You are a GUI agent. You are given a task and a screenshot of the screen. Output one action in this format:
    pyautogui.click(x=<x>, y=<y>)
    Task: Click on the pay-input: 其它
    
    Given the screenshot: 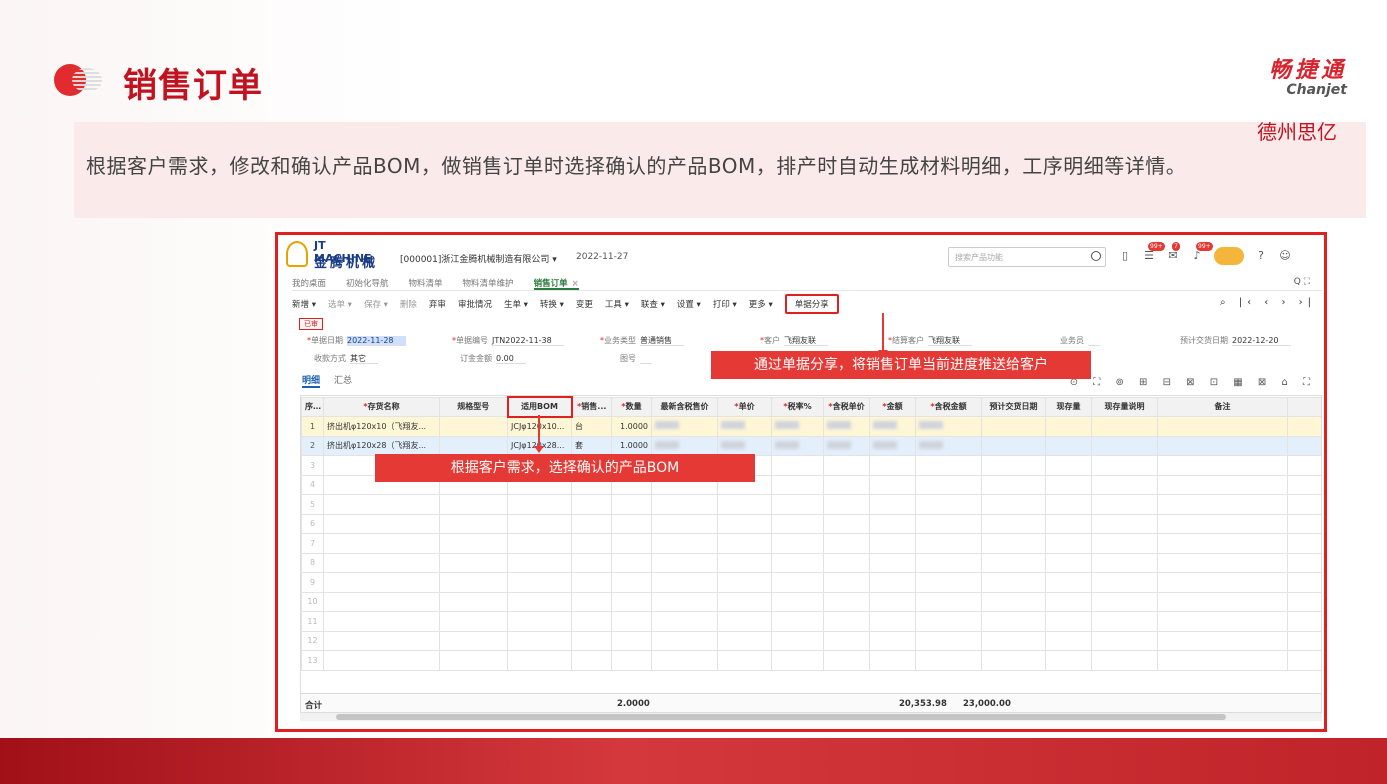 What is the action you would take?
    pyautogui.click(x=364, y=359)
    